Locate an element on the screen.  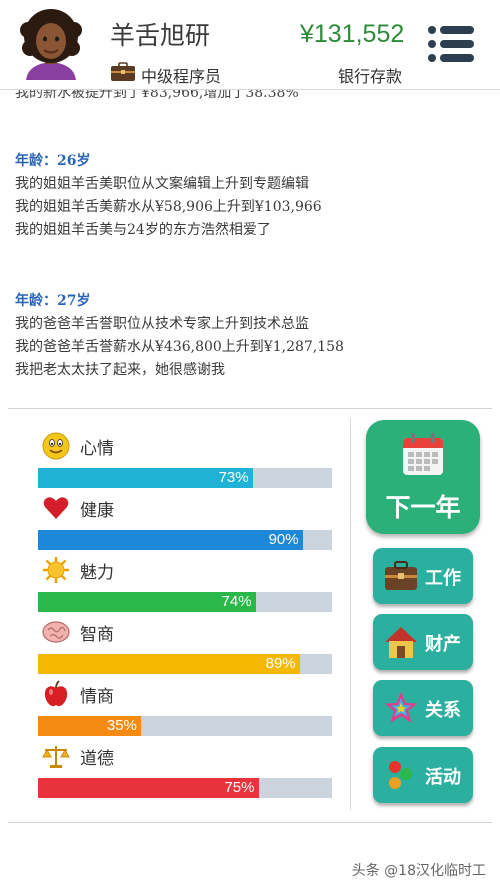
stat-label: 健康 is located at coordinates (97, 510).